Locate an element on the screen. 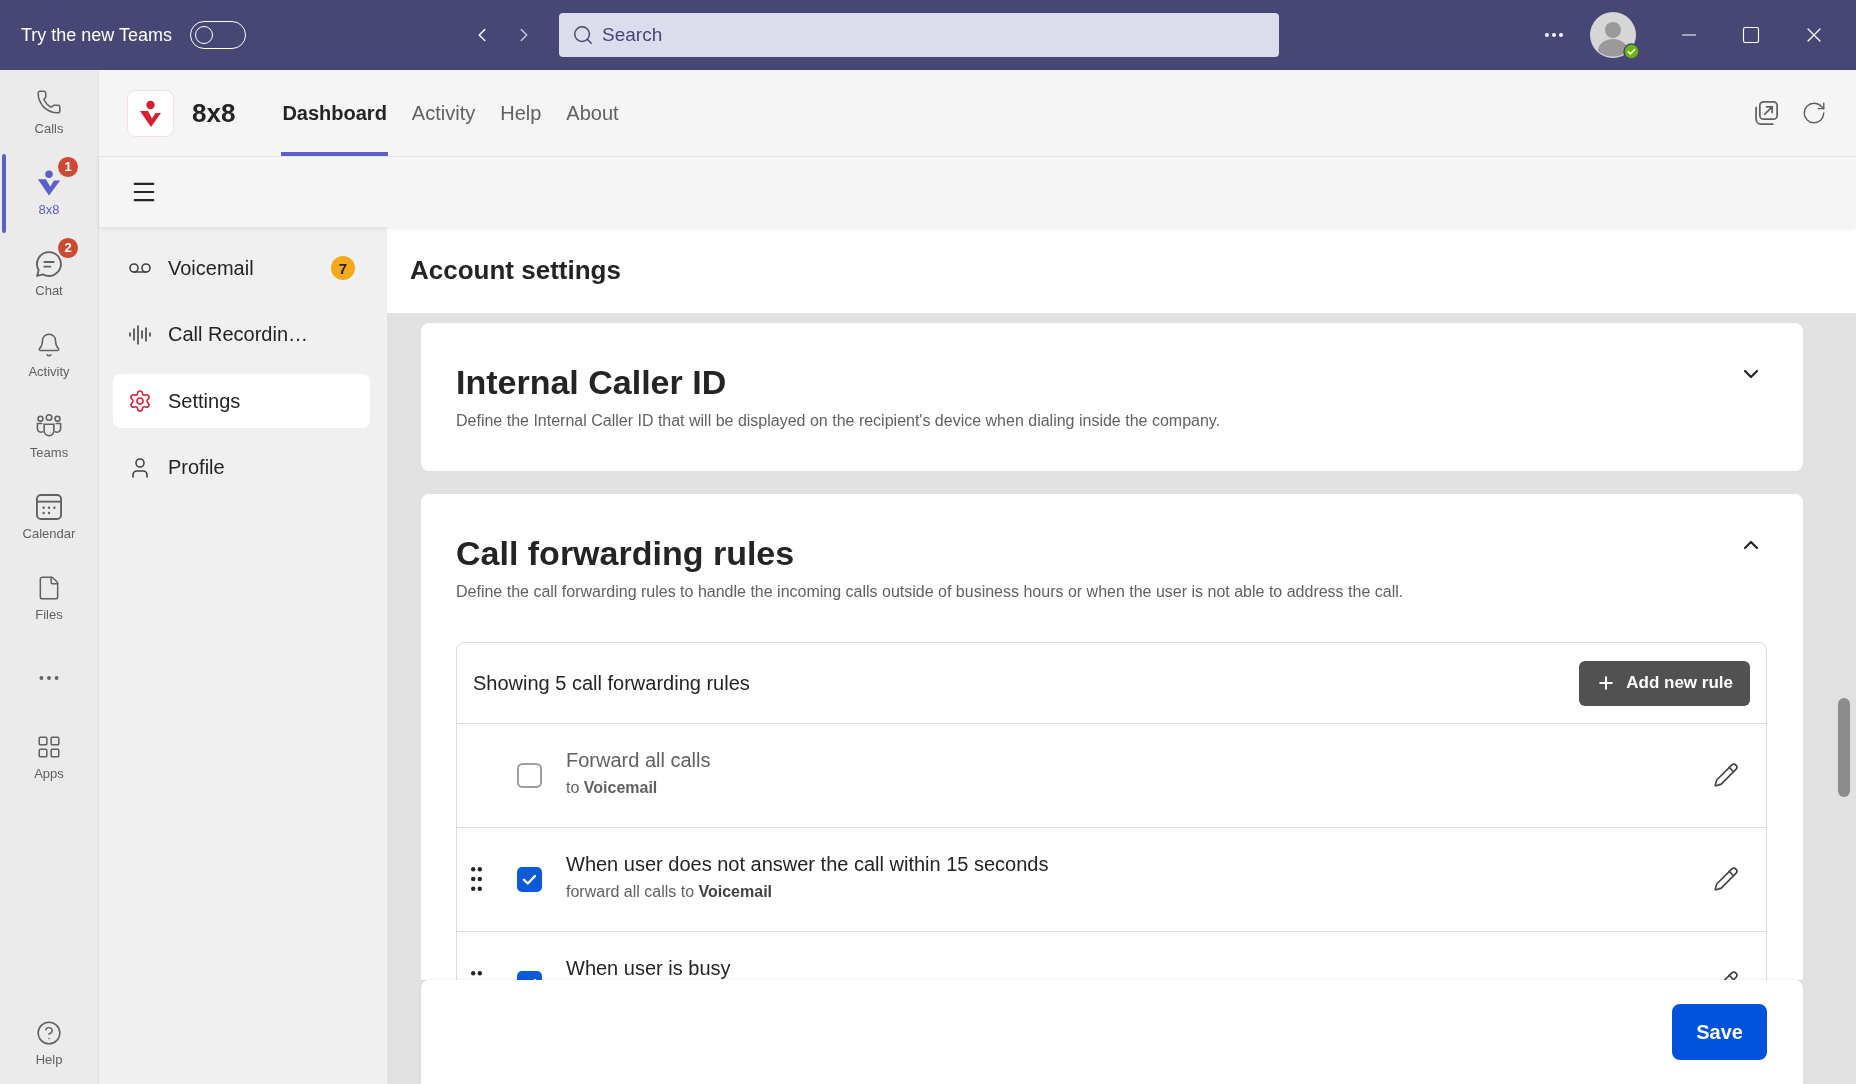 This screenshot has height=1084, width=1856. rail-item: Apps is located at coordinates (49, 757).